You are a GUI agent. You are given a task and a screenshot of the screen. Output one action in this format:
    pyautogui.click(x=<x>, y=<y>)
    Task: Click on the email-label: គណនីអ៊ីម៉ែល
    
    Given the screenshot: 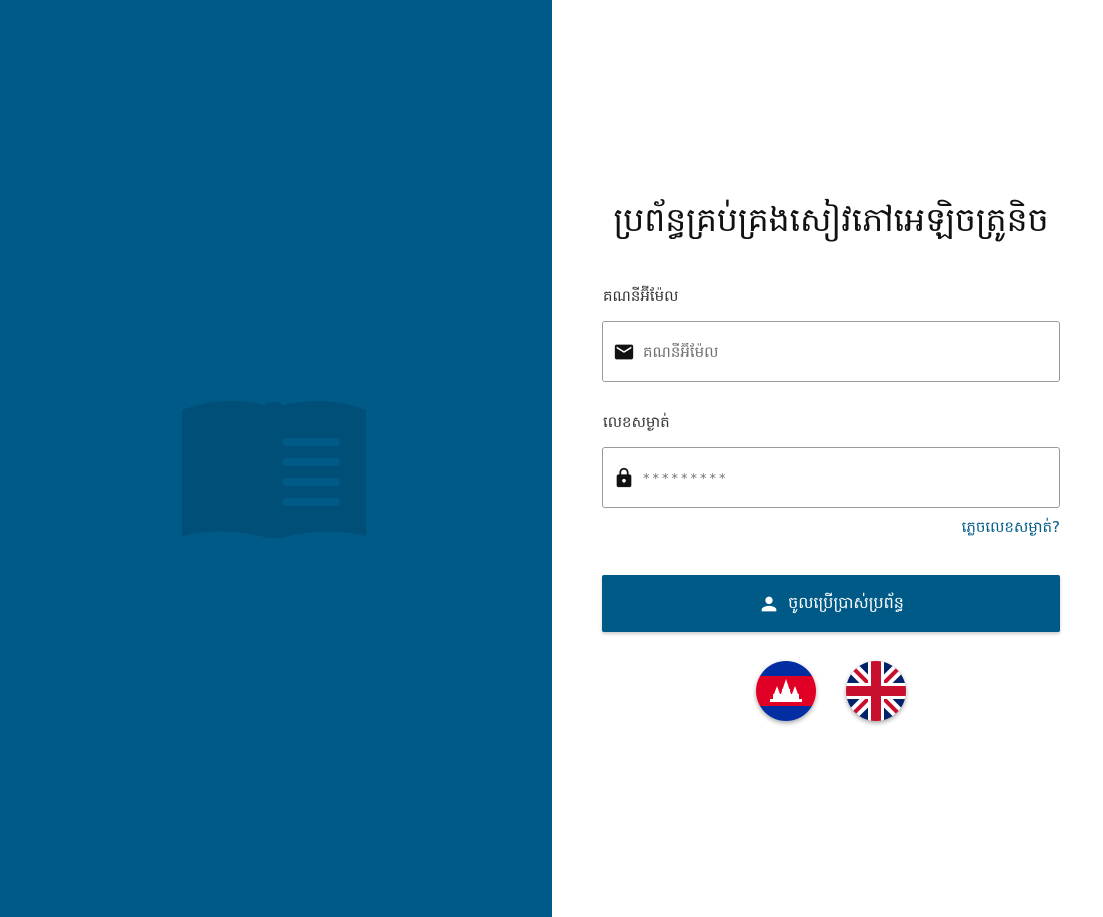 What is the action you would take?
    pyautogui.click(x=641, y=296)
    